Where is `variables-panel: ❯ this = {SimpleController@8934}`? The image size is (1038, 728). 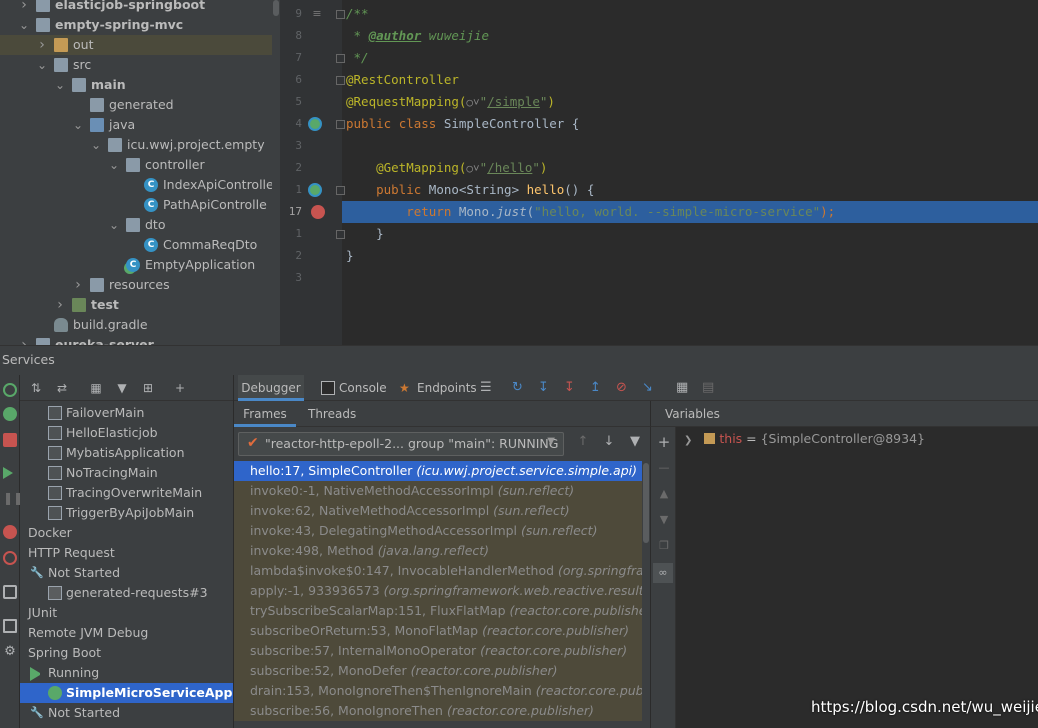 variables-panel: ❯ this = {SimpleController@8934} is located at coordinates (857, 577).